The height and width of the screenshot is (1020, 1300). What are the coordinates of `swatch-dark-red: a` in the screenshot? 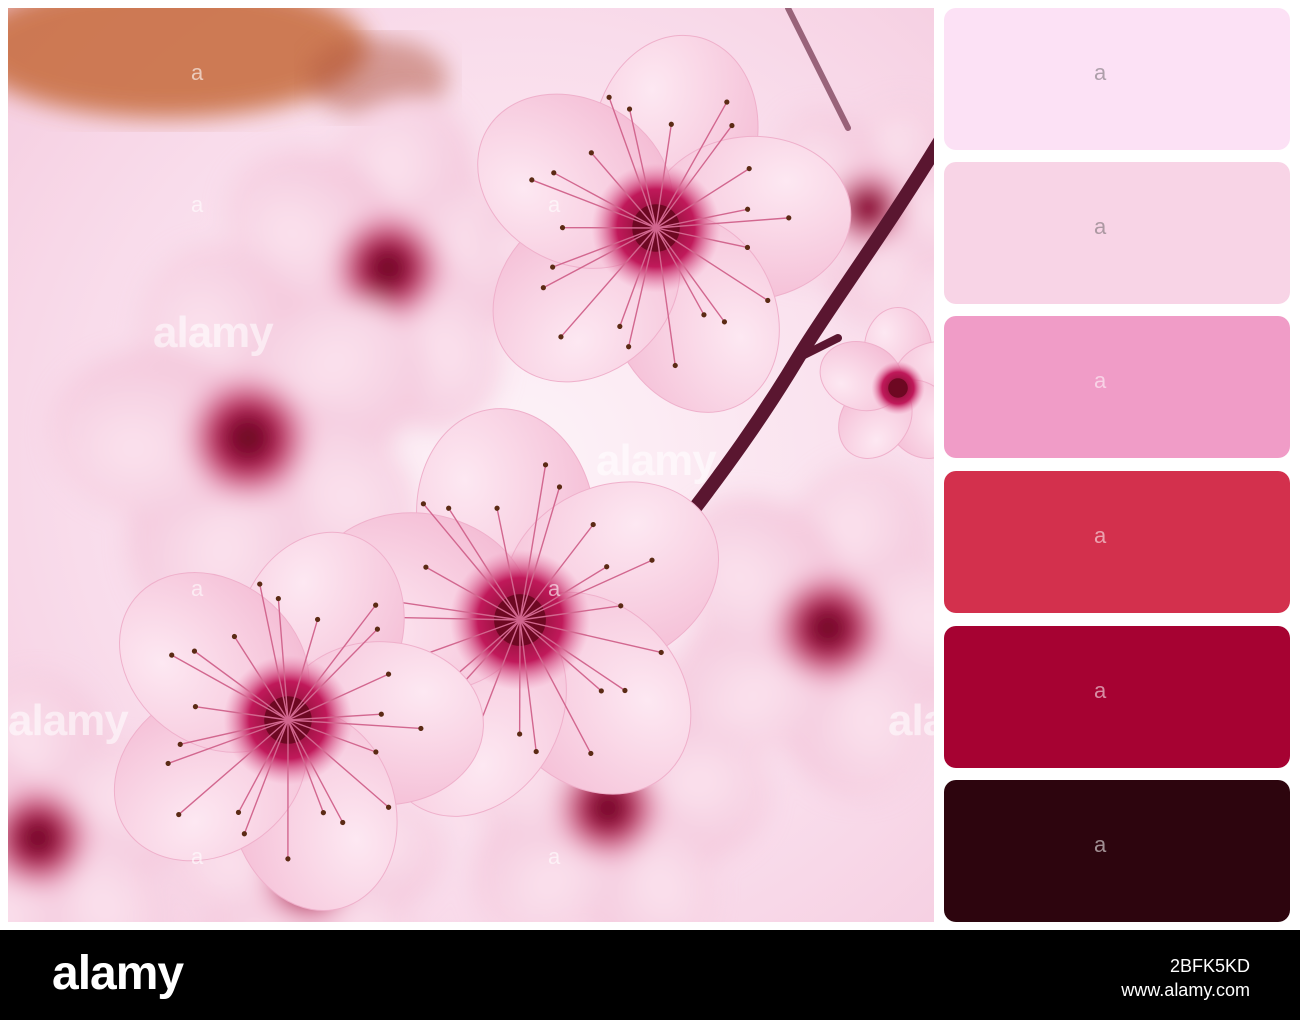 It's located at (1117, 697).